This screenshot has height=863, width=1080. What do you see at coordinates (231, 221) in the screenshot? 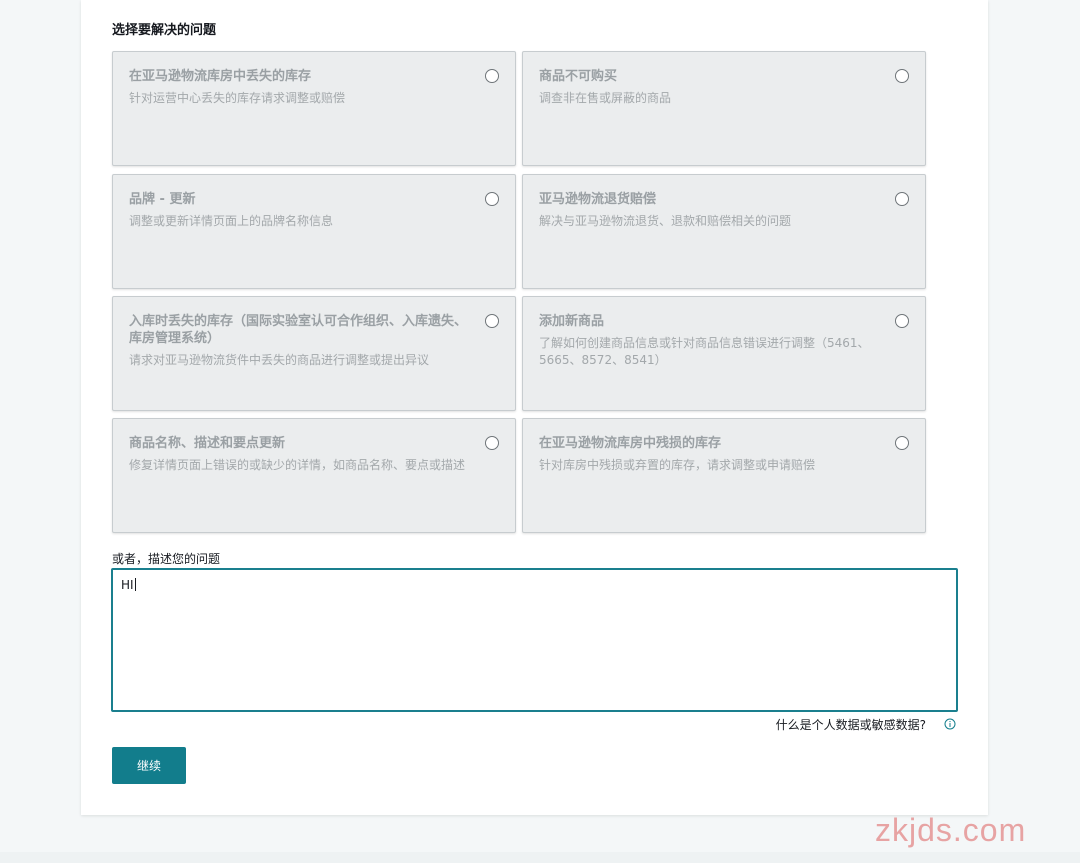
I see `card-description: 调整或更新详情页面上的品牌名称信息` at bounding box center [231, 221].